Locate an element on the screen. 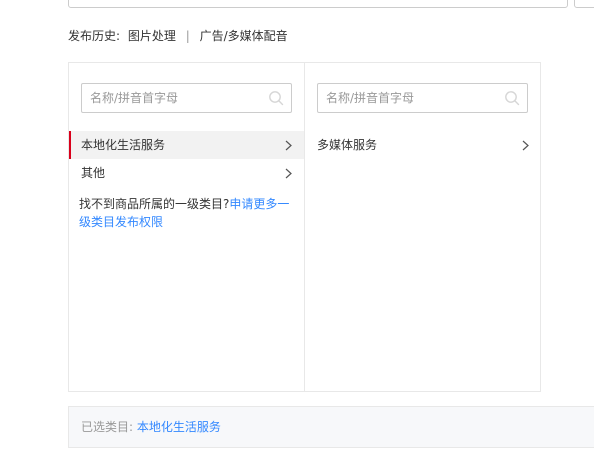 Image resolution: width=594 pixels, height=458 pixels. top-search-button is located at coordinates (584, 4).